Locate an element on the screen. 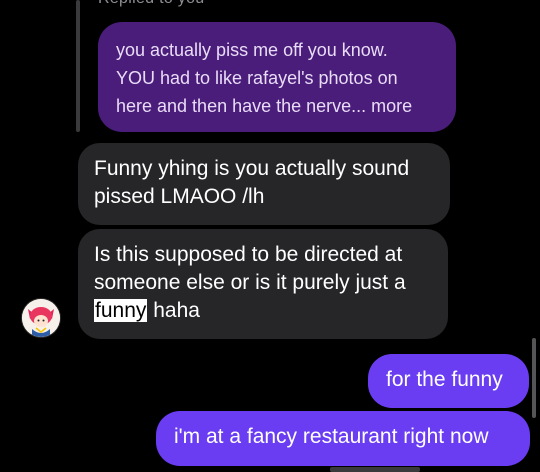 This screenshot has width=540, height=472. message-line: someone else or is it purely just a is located at coordinates (250, 282).